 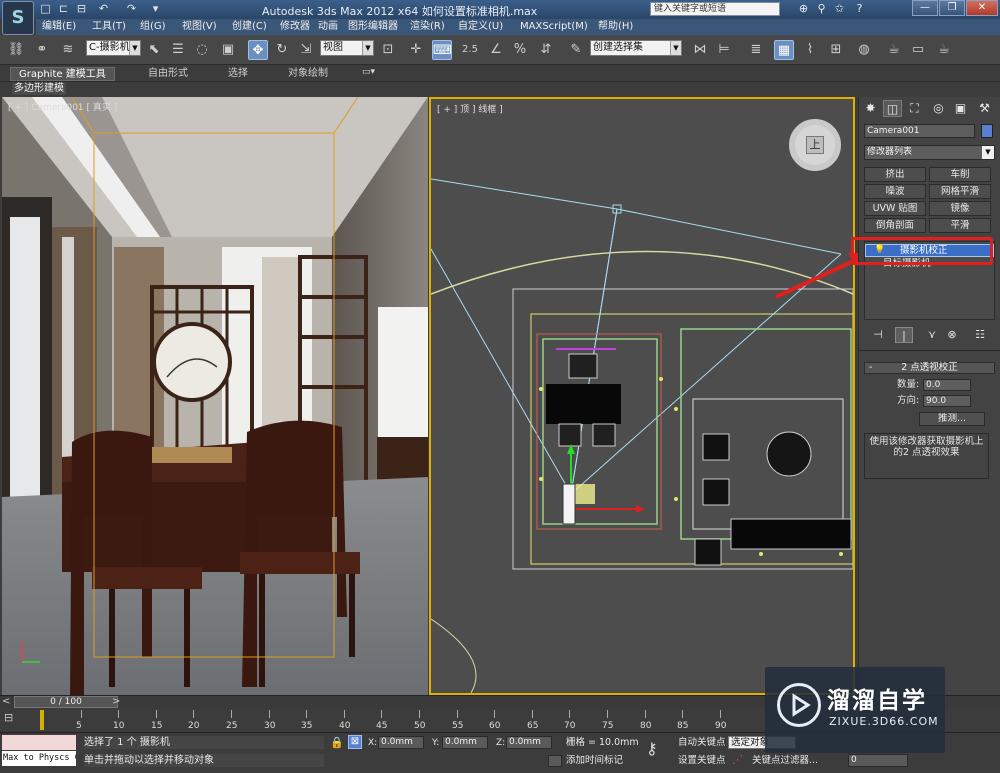 What do you see at coordinates (18, 18) in the screenshot?
I see `app-logo-icon: S` at bounding box center [18, 18].